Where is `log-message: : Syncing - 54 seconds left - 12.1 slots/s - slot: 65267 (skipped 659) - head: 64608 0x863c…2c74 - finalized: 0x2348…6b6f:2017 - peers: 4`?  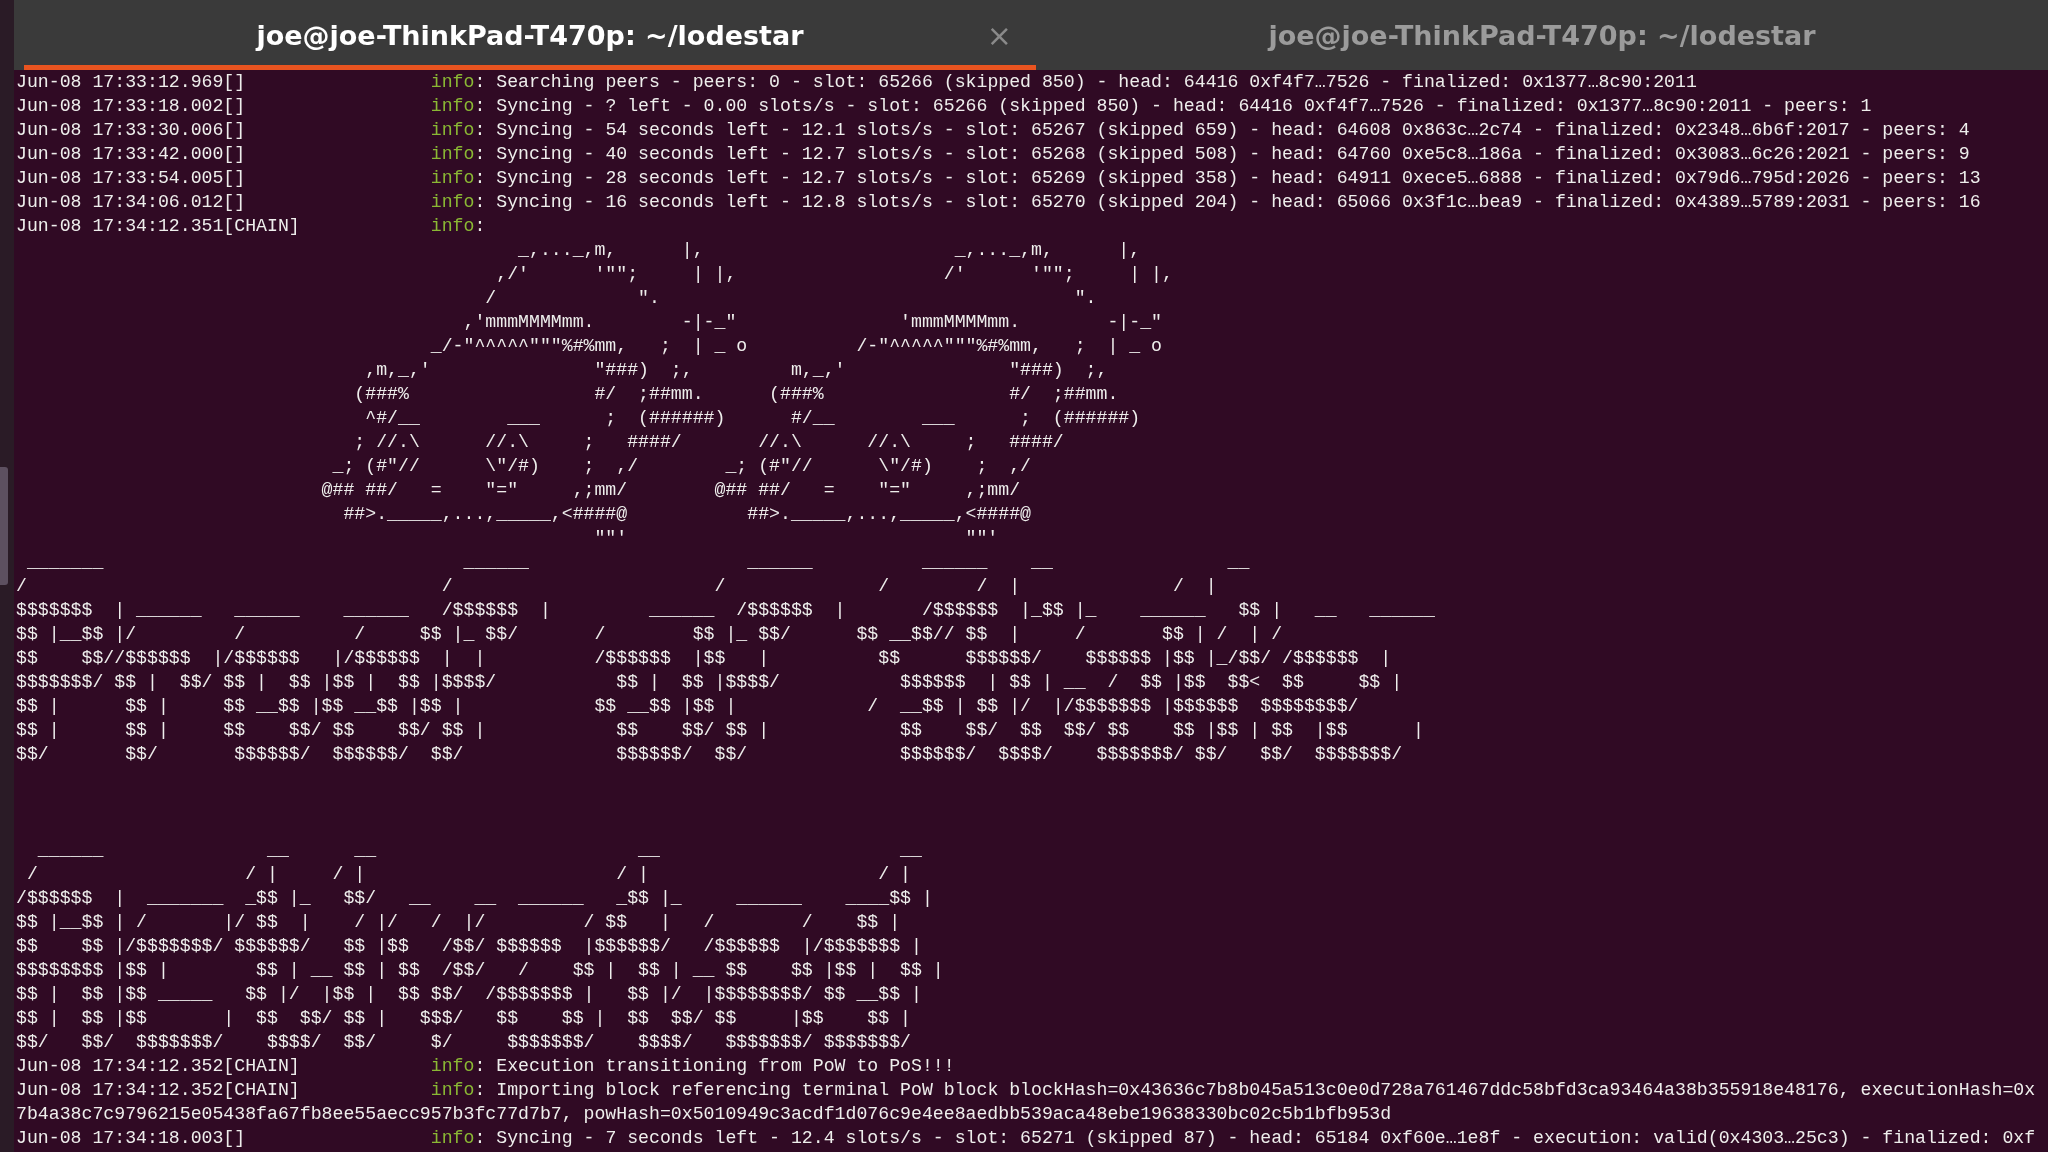 log-message: : Syncing - 54 seconds left - 12.1 slots/s - slot: 65267 (skipped 659) - head: 64608 0x863c…2c74 - finalized: 0x2348…6b6f:2017 - peers: 4 is located at coordinates (1222, 130).